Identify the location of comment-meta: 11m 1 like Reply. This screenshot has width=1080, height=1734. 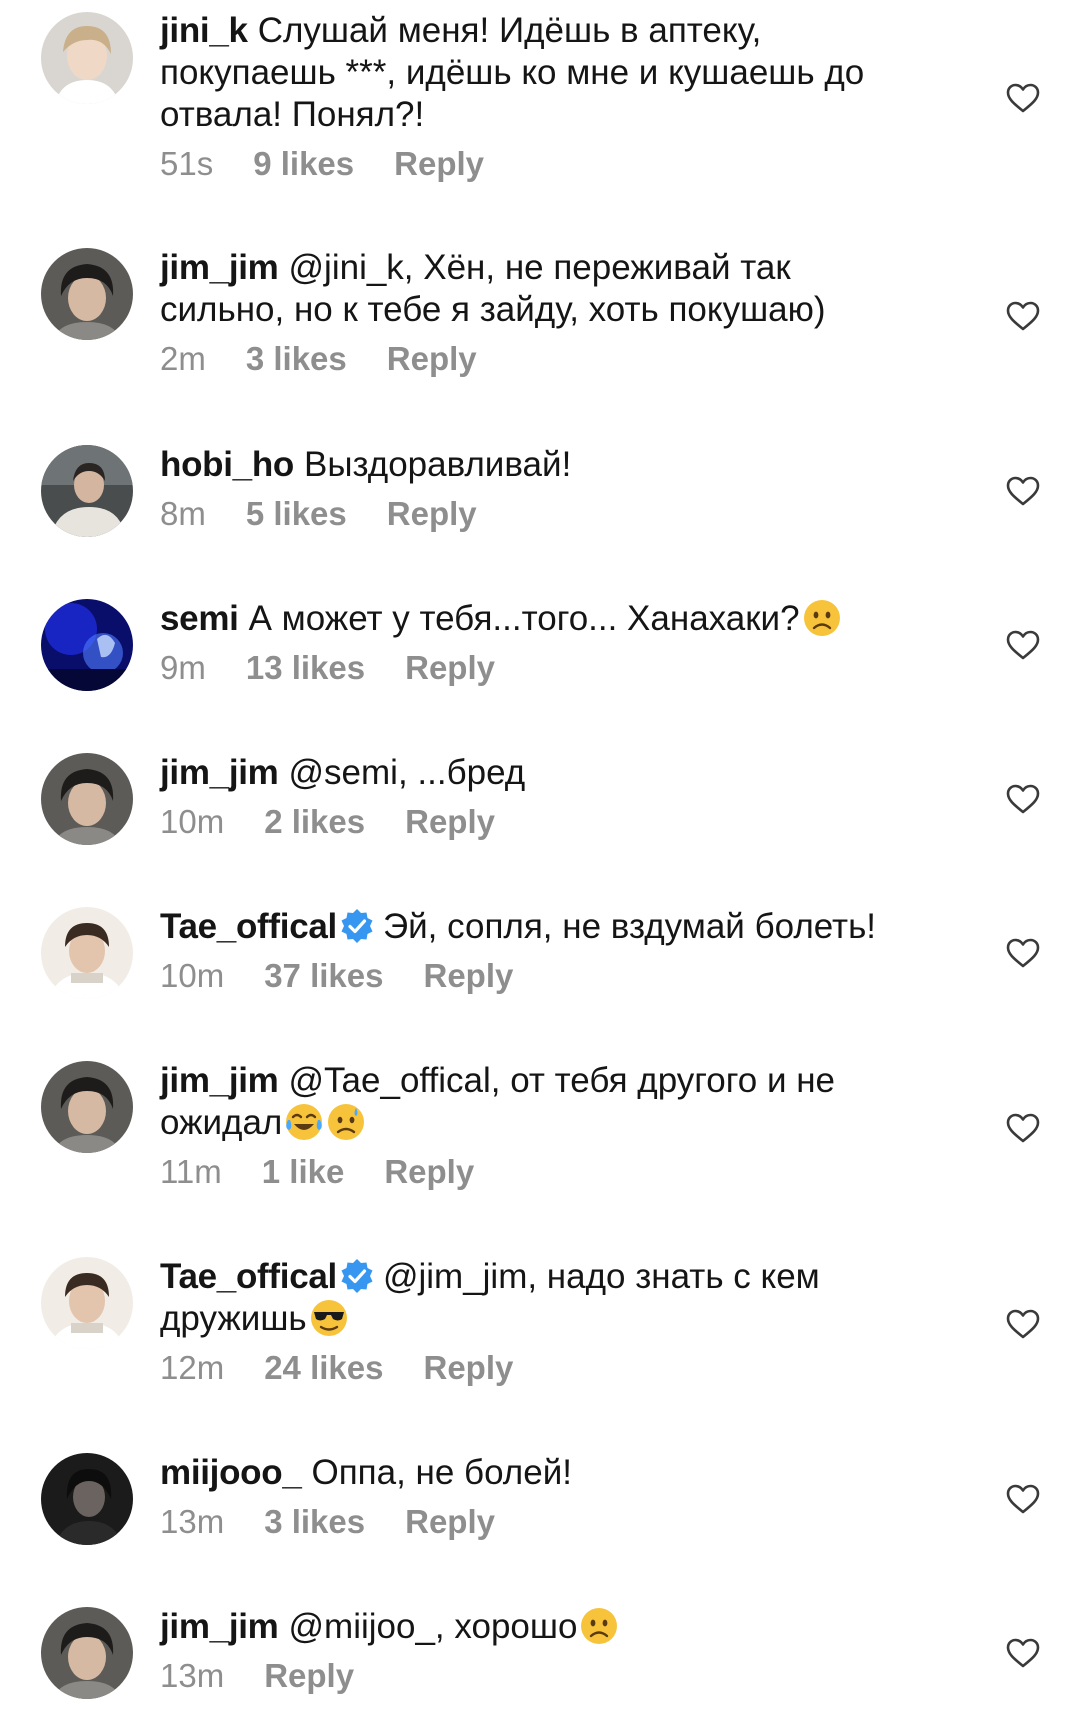
(540, 1172).